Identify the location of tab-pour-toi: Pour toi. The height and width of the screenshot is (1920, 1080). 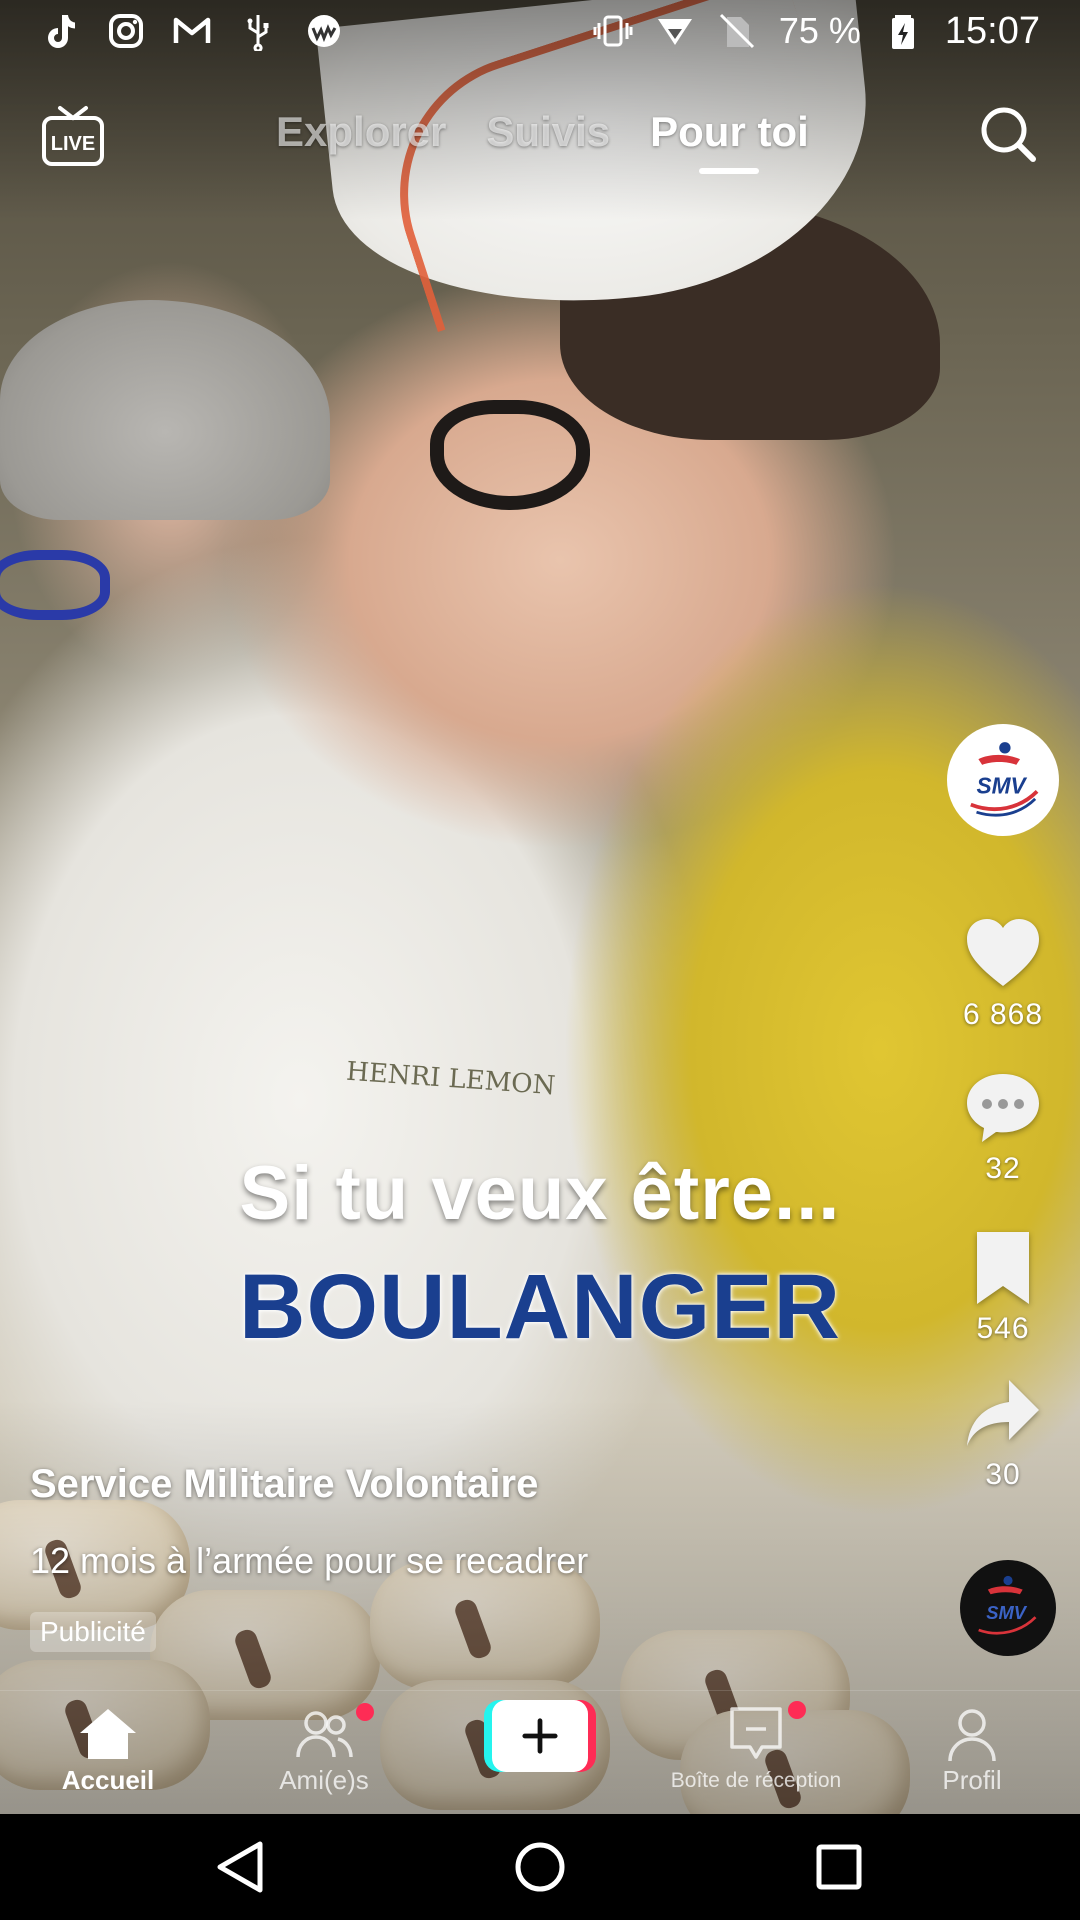
(729, 132).